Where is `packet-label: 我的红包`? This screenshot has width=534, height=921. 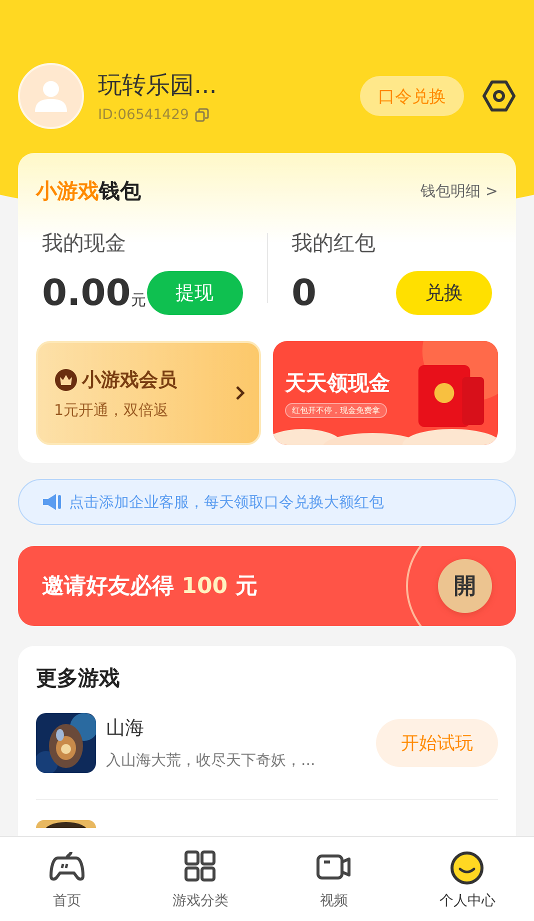 packet-label: 我的红包 is located at coordinates (334, 243).